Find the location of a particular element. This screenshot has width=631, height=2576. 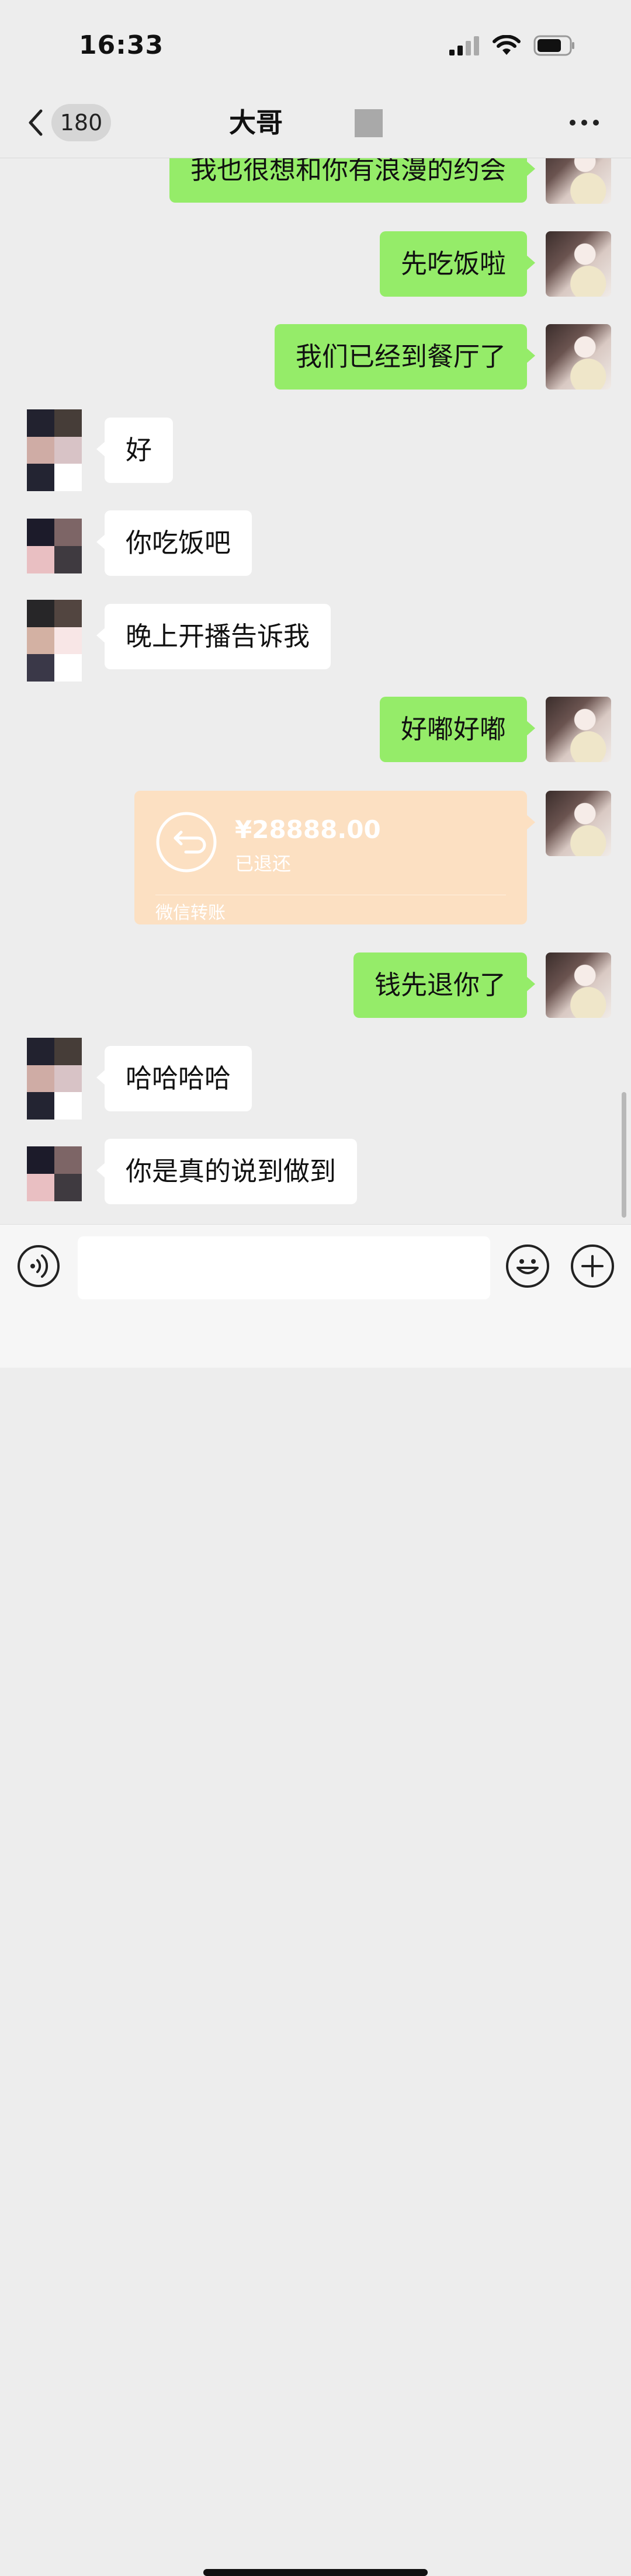

emoji-button is located at coordinates (527, 1266).